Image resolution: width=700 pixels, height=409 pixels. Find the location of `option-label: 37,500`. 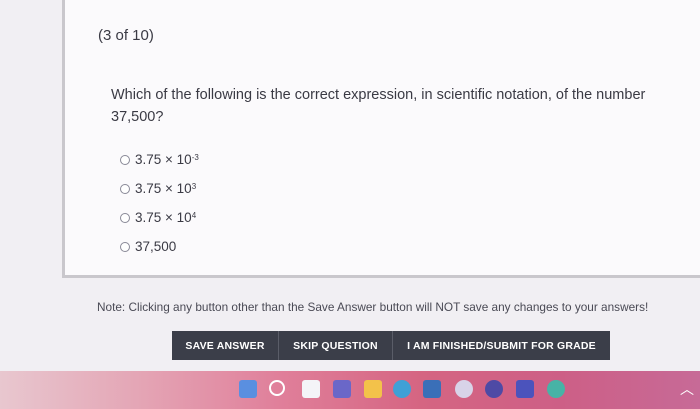

option-label: 37,500 is located at coordinates (156, 246).